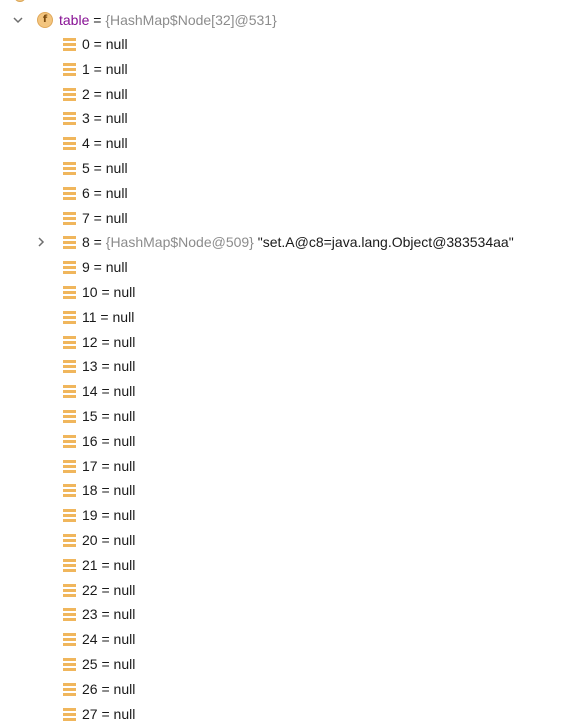 The width and height of the screenshot is (573, 726). What do you see at coordinates (90, 415) in the screenshot?
I see `element-index: 15` at bounding box center [90, 415].